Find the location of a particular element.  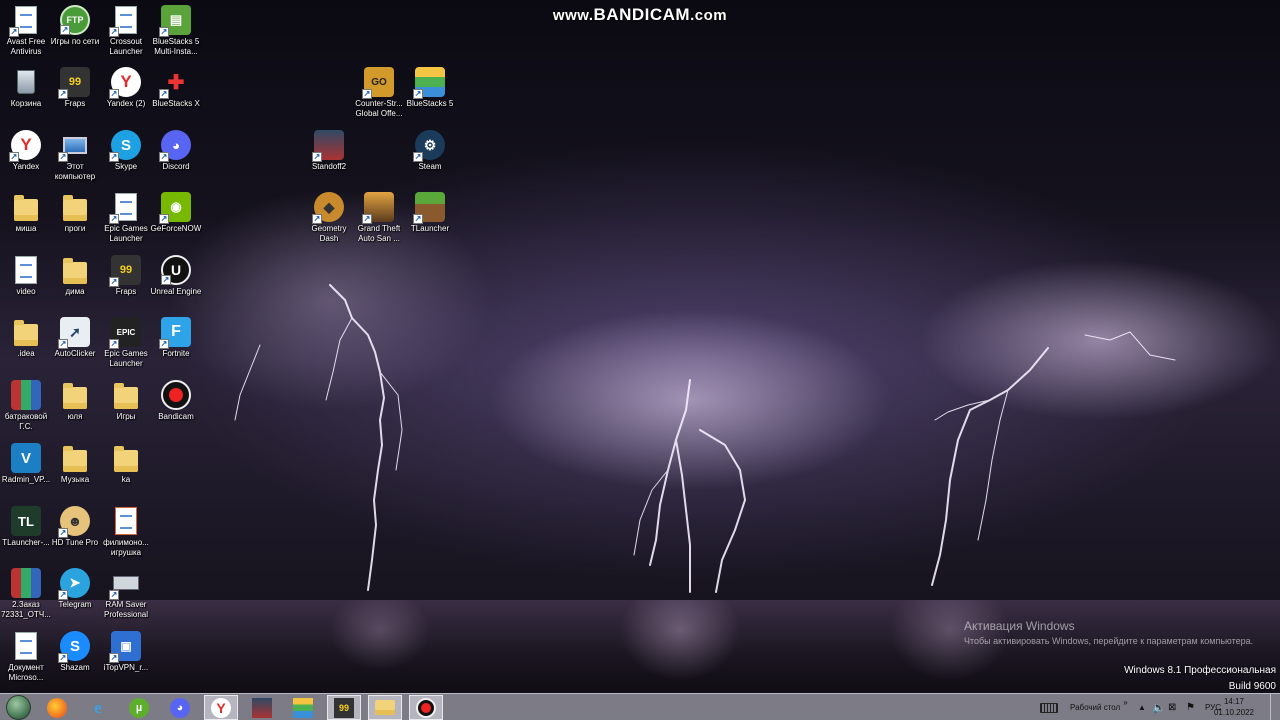

desktop-icon-folder-progi: проги is located at coordinates (75, 213).